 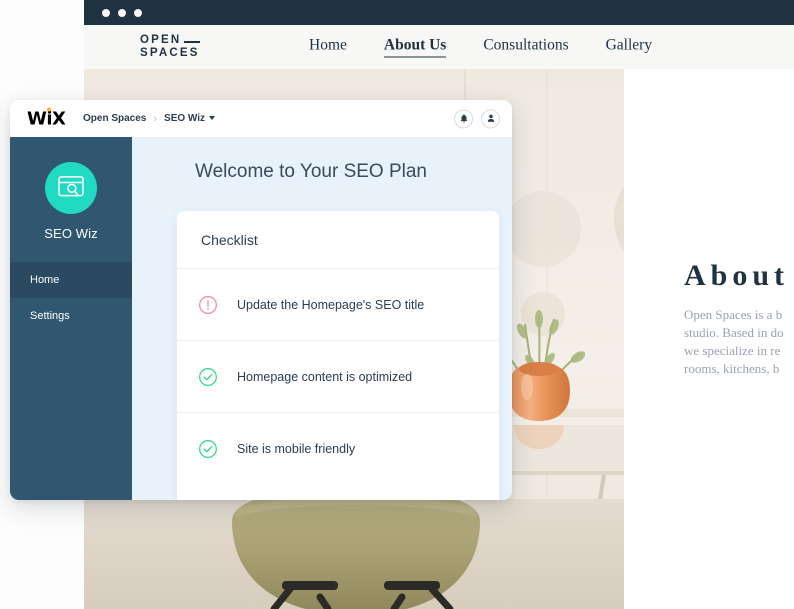 I want to click on sidebar-item-settings: Settings, so click(x=71, y=316).